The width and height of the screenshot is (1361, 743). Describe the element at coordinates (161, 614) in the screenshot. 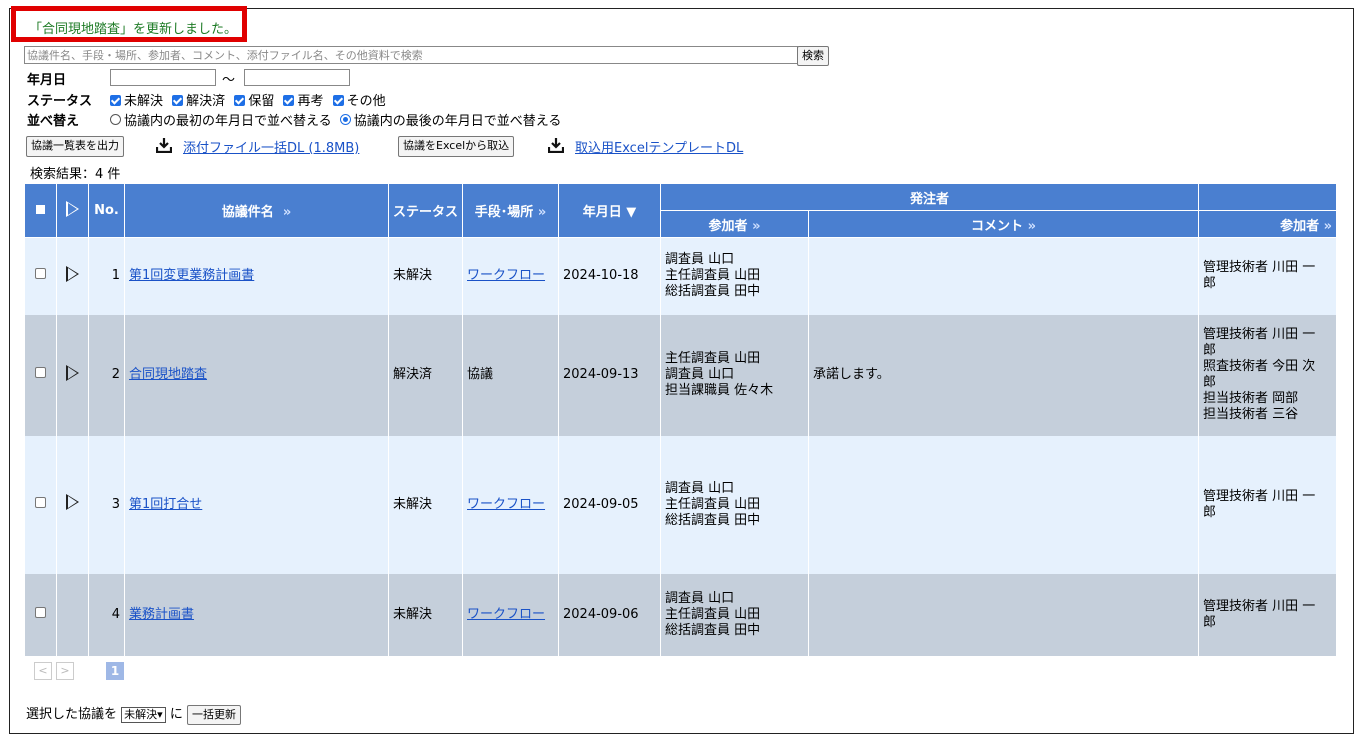

I see `row-title-link: 業務計画書` at that location.